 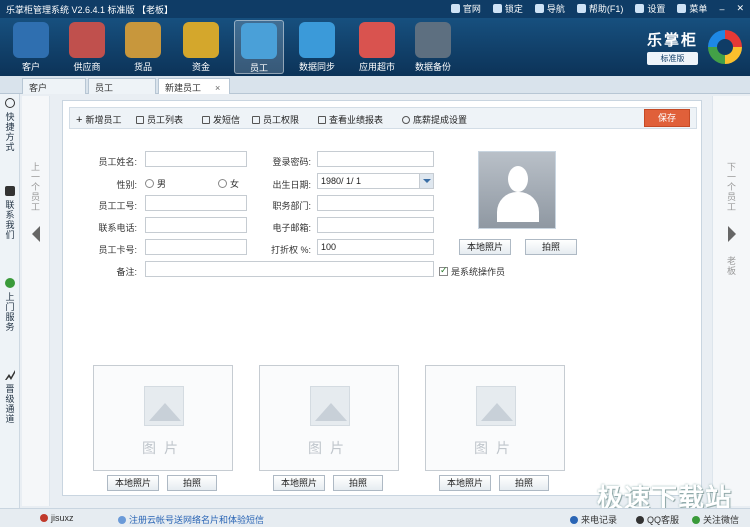 I want to click on home-icon, so click(x=455, y=8).